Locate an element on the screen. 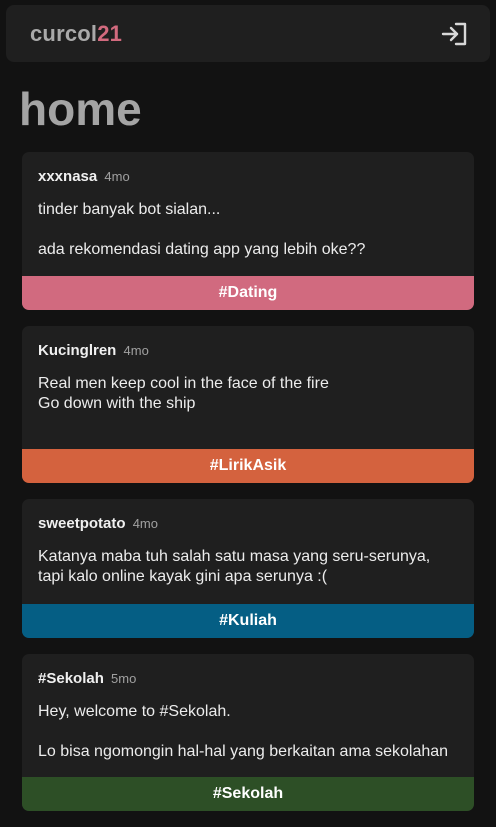 Image resolution: width=496 pixels, height=827 pixels. post-time: 5mo is located at coordinates (124, 678).